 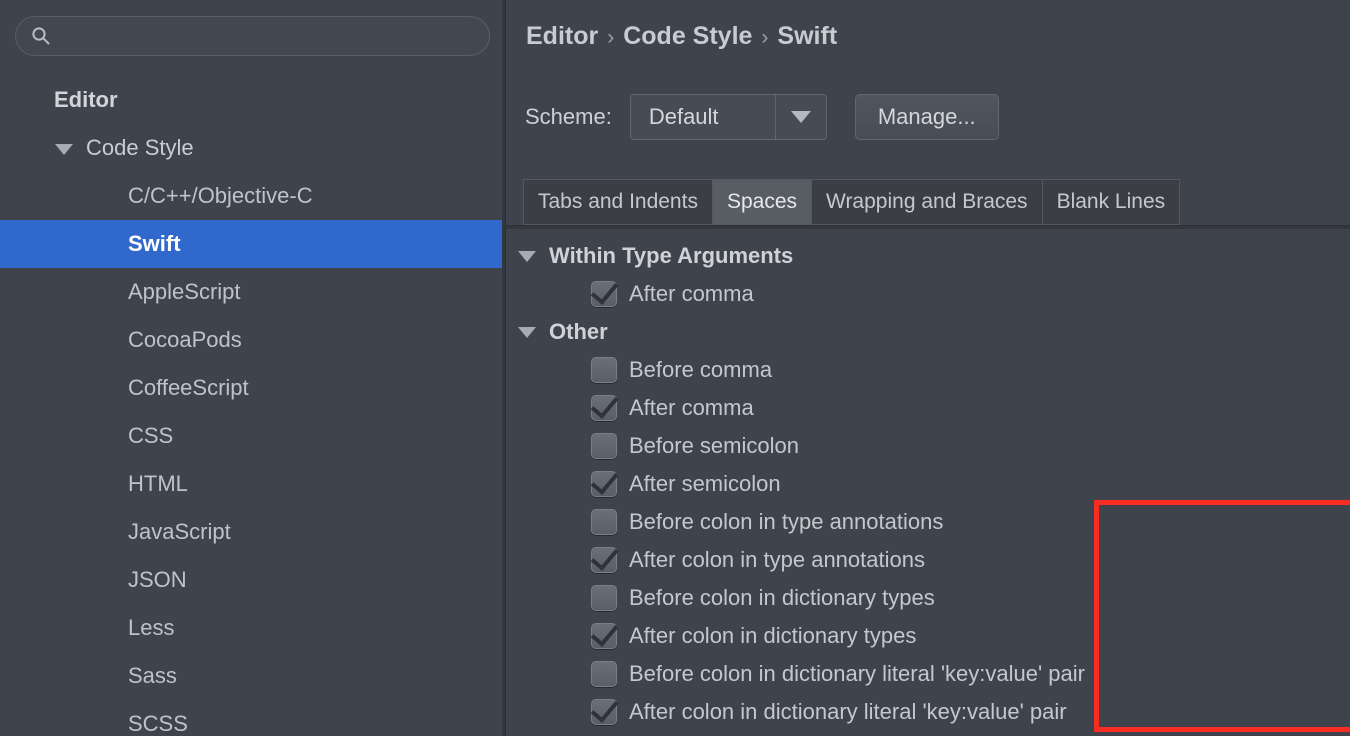 What do you see at coordinates (151, 627) in the screenshot?
I see `sidebar-item-label: Less` at bounding box center [151, 627].